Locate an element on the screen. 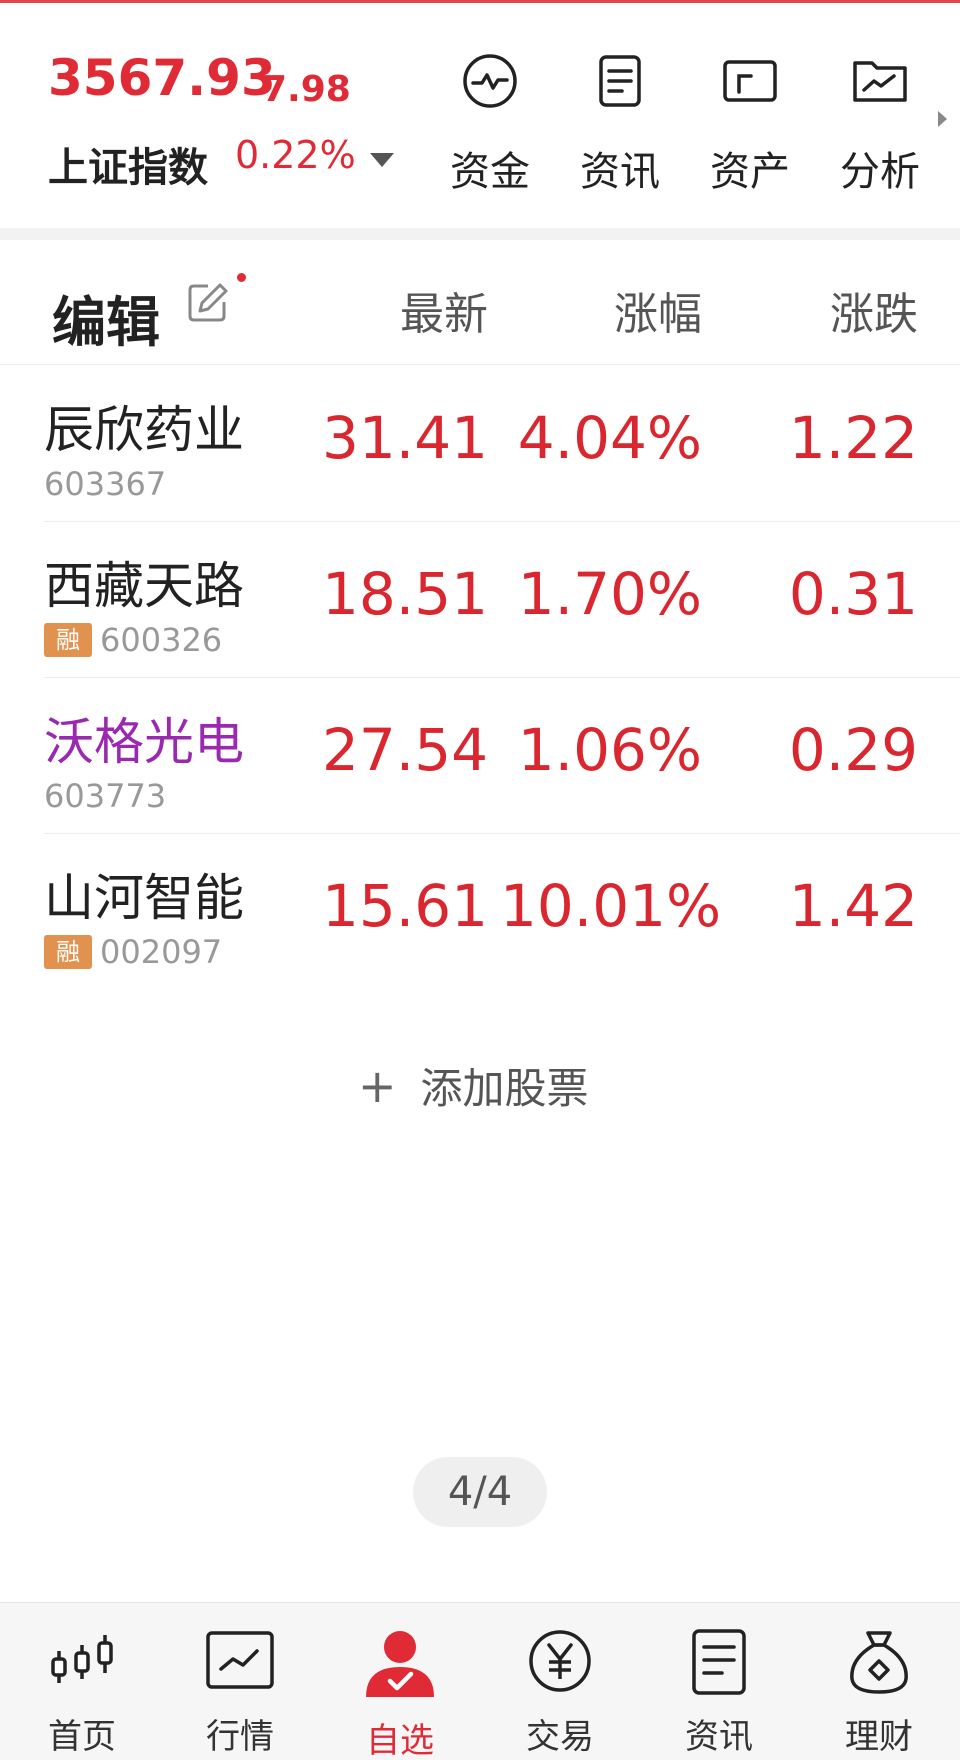 The height and width of the screenshot is (1760, 960). nav-label: 自选 is located at coordinates (400, 1740).